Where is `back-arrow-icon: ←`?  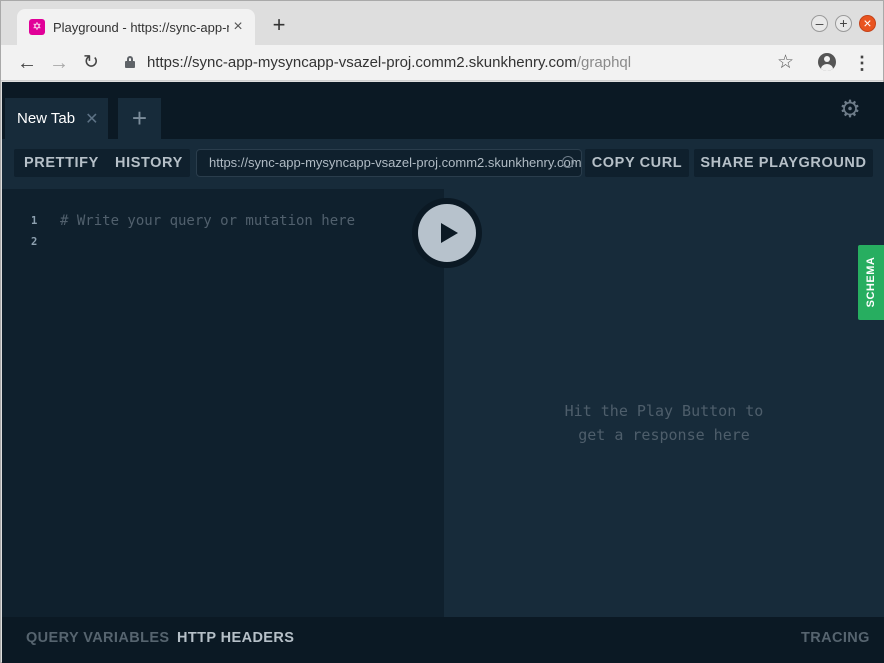 back-arrow-icon: ← is located at coordinates (27, 63).